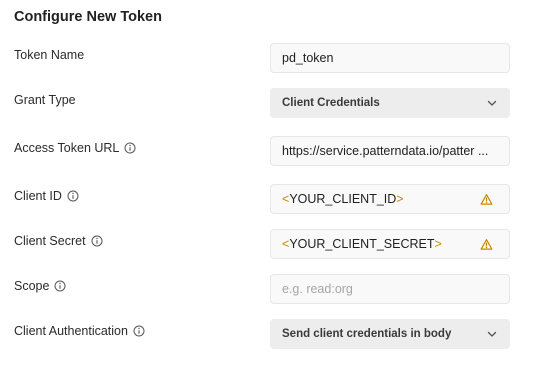 Image resolution: width=535 pixels, height=381 pixels. Describe the element at coordinates (267, 103) in the screenshot. I see `grant-type-row: Grant Type Client Credentials` at that location.